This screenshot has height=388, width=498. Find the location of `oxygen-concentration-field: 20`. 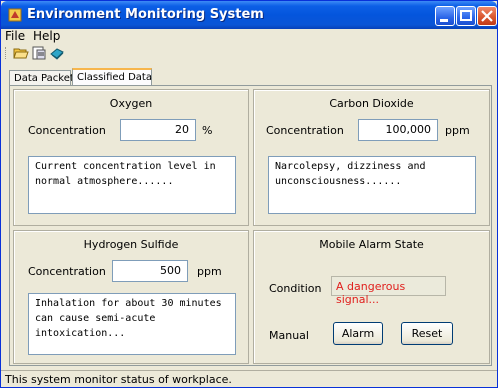

oxygen-concentration-field: 20 is located at coordinates (158, 130).